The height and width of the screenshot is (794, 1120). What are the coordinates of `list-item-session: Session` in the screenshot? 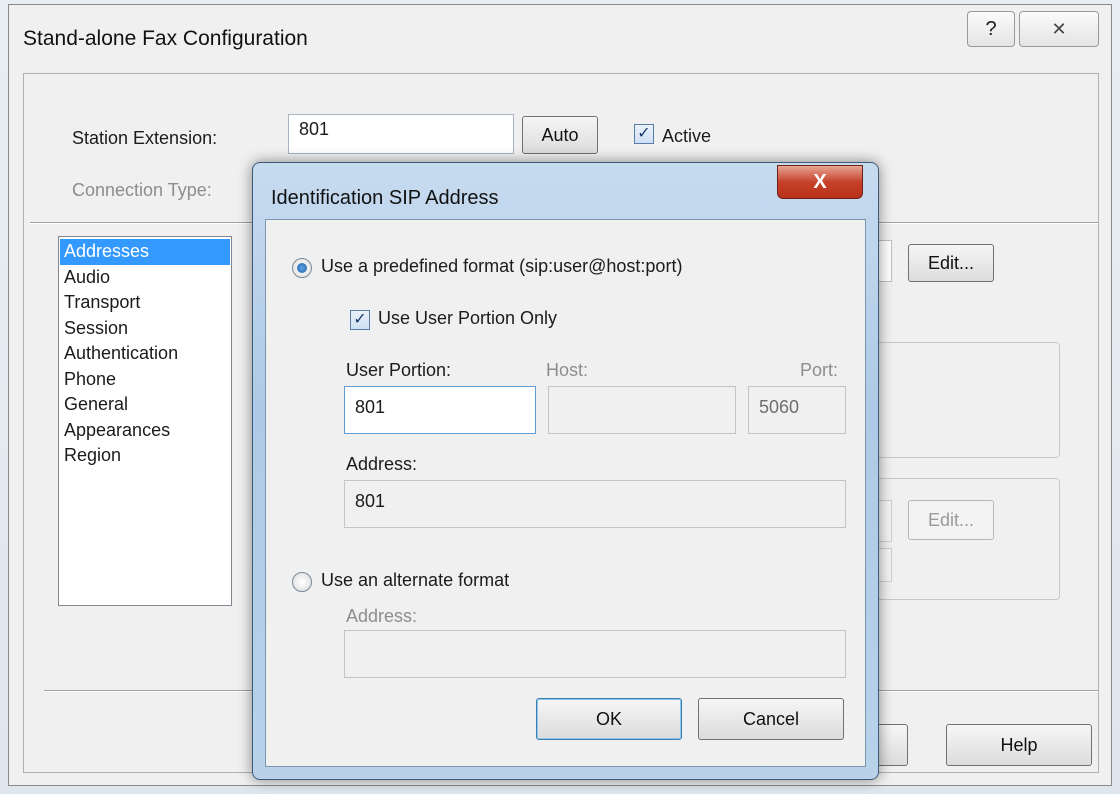 It's located at (145, 329).